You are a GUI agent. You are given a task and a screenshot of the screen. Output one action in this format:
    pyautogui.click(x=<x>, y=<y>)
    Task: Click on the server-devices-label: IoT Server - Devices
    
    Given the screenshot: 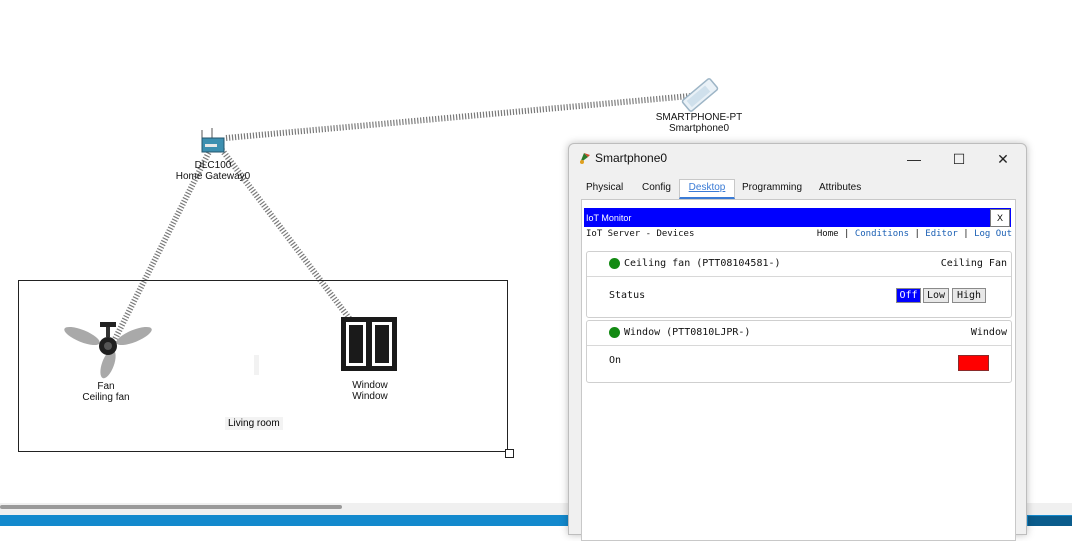 What is the action you would take?
    pyautogui.click(x=640, y=234)
    